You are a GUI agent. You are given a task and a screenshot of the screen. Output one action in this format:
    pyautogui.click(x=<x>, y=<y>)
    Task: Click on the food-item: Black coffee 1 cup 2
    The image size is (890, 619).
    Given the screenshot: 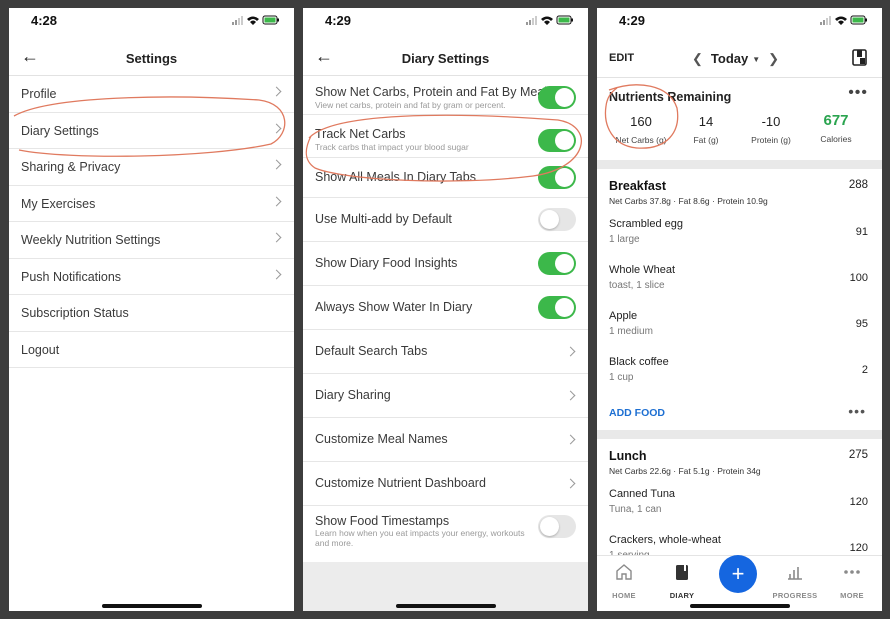 What is the action you would take?
    pyautogui.click(x=739, y=374)
    